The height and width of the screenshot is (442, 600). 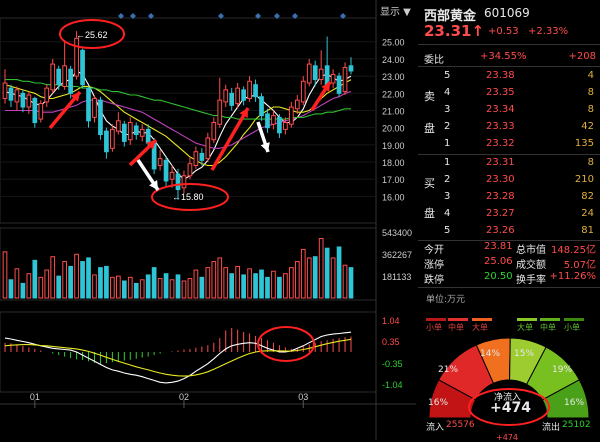 What do you see at coordinates (573, 250) in the screenshot?
I see `stat-value: 148.25亿` at bounding box center [573, 250].